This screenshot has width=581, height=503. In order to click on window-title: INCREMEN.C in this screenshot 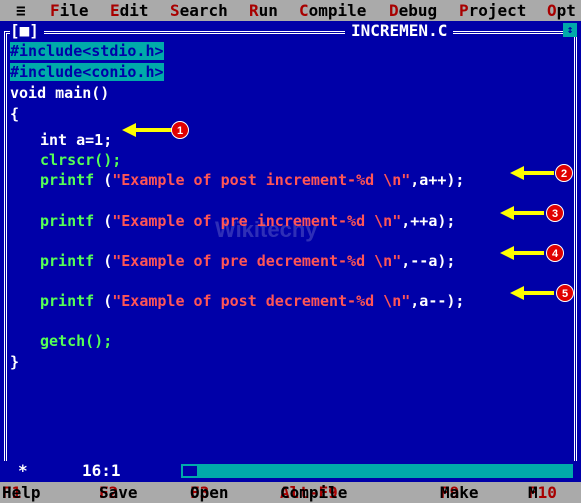, I will do `click(399, 31)`.